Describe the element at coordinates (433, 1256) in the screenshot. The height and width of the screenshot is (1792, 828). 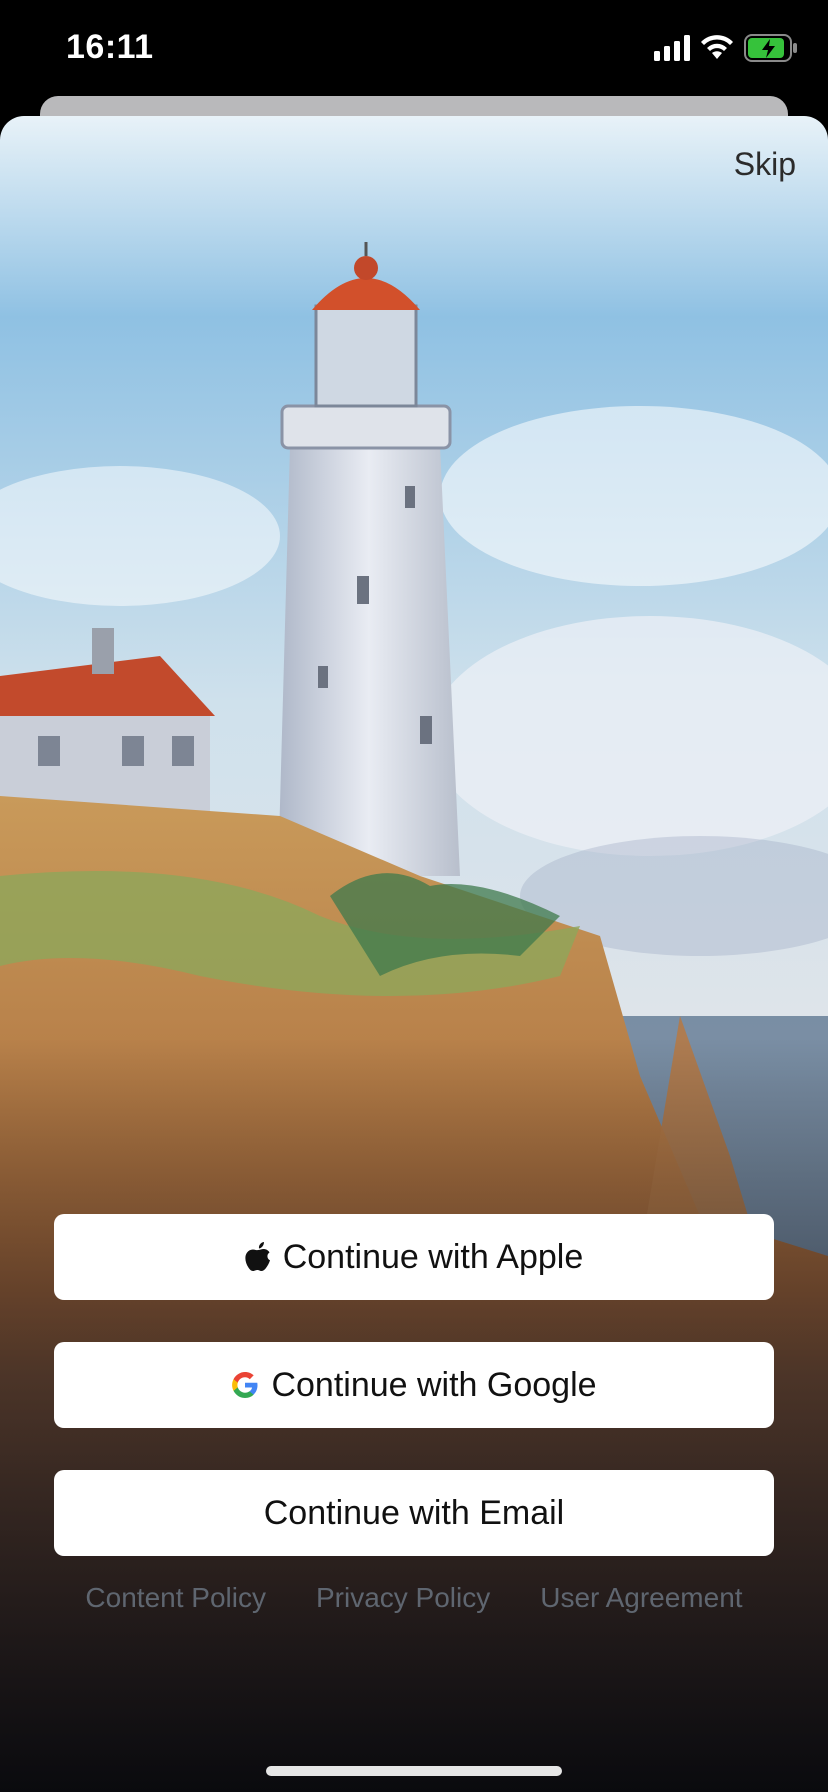
I see `apple-button-label: Continue with Apple` at that location.